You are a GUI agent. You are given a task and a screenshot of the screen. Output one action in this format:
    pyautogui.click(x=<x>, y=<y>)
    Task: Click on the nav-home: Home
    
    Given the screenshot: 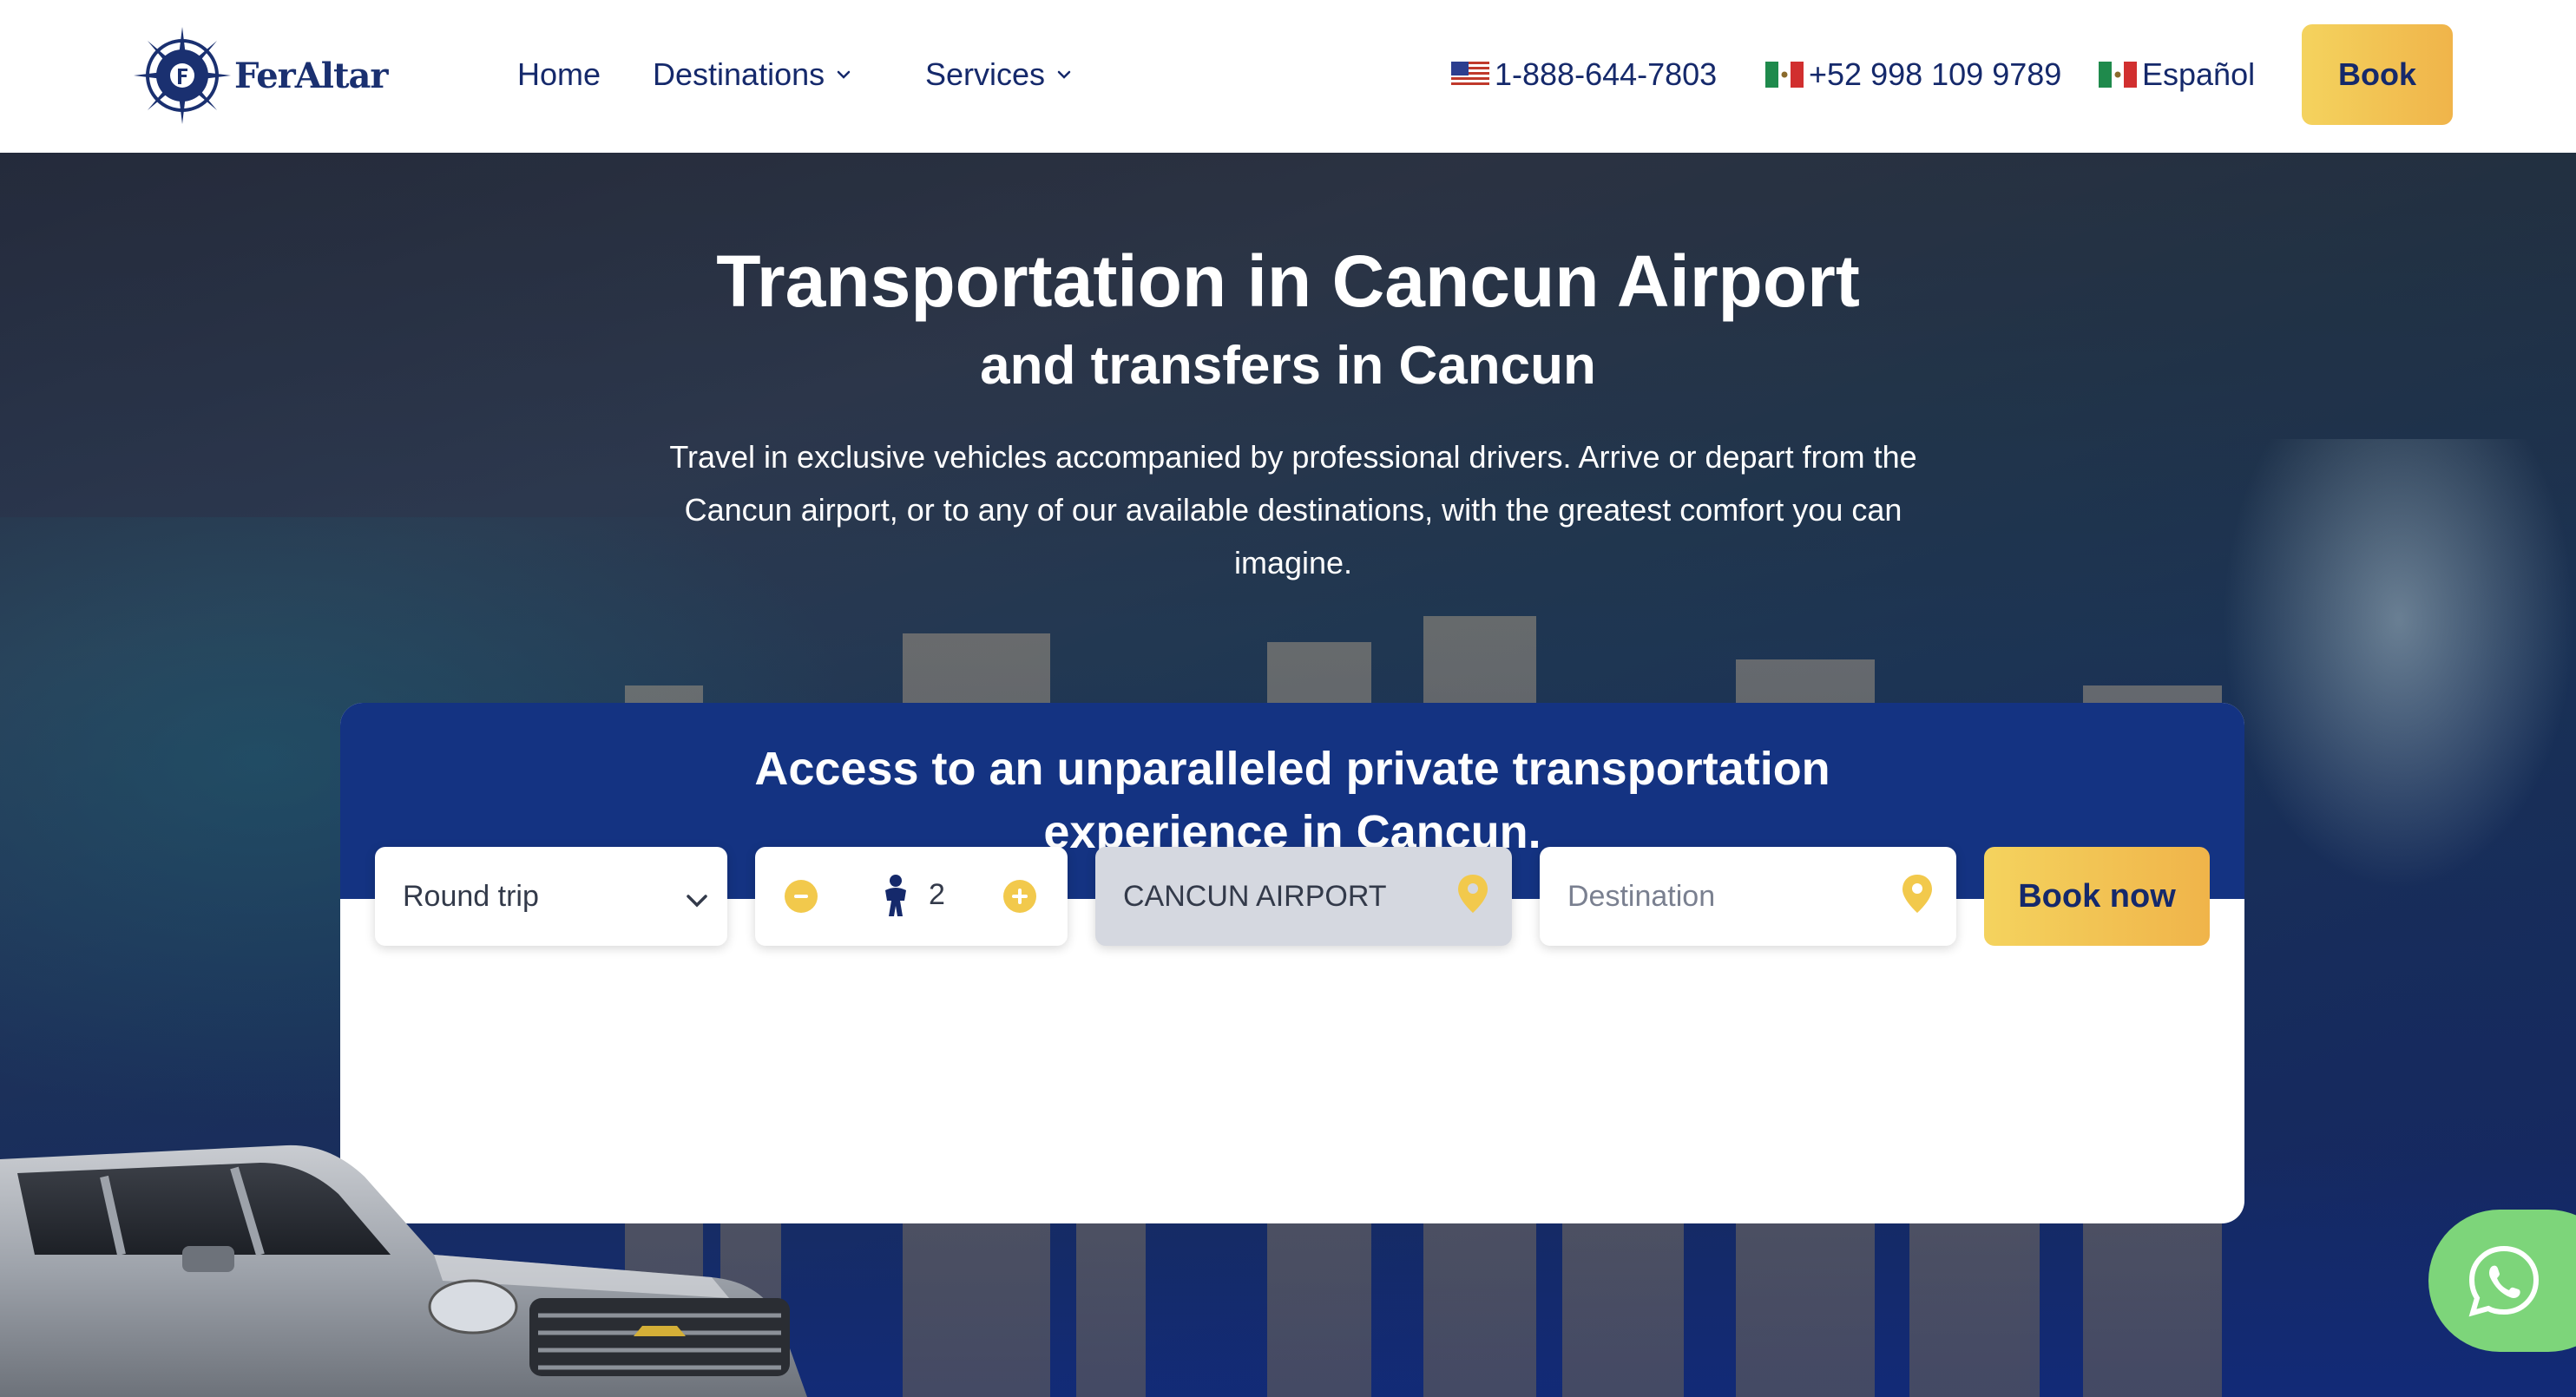 What is the action you would take?
    pyautogui.click(x=559, y=74)
    